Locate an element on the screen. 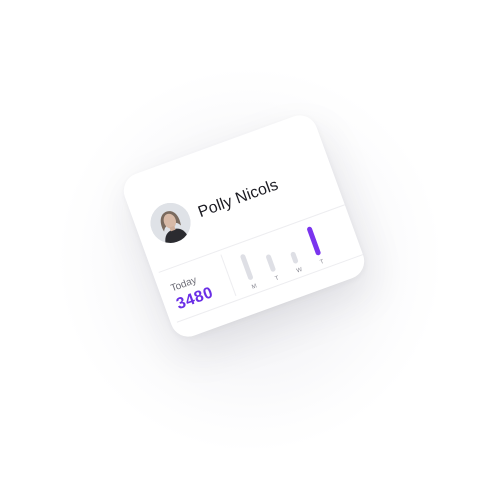  bar-column: M is located at coordinates (250, 272).